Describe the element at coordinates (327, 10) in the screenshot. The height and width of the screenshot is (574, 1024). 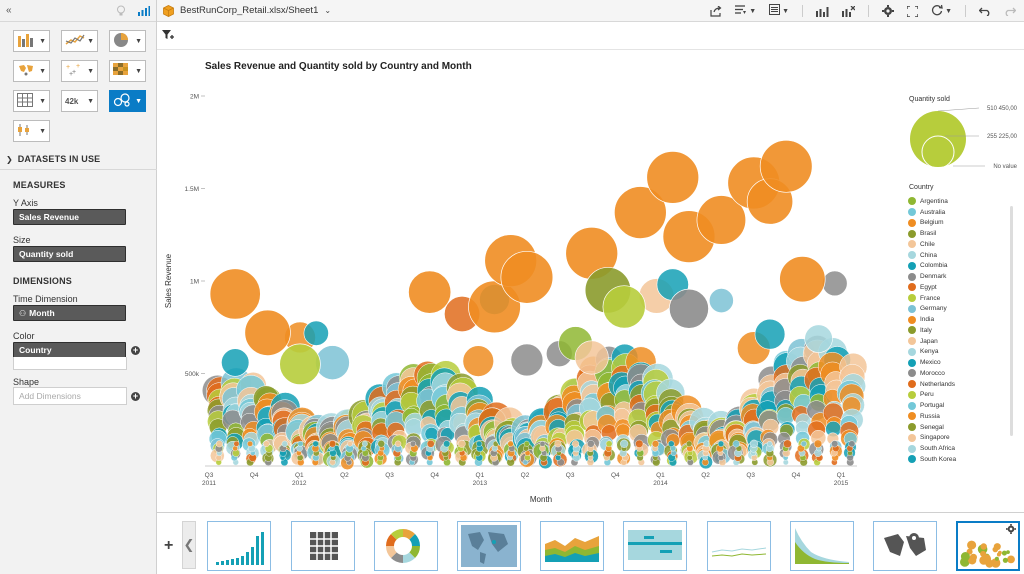
I see `chevron-down-icon: ⌄` at that location.